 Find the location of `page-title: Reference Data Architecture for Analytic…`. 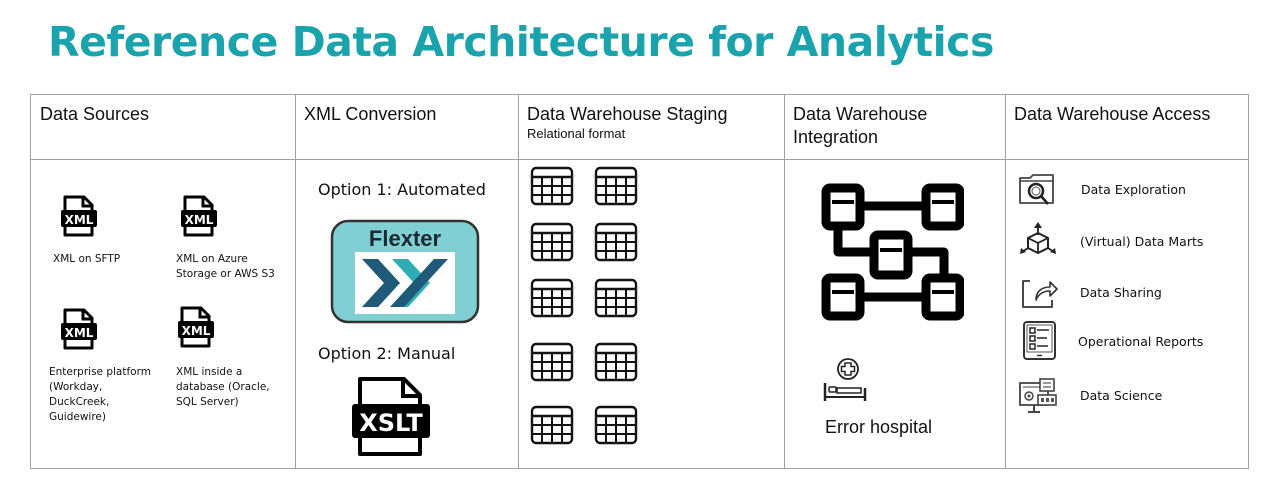

page-title: Reference Data Architecture for Analytic… is located at coordinates (521, 42).